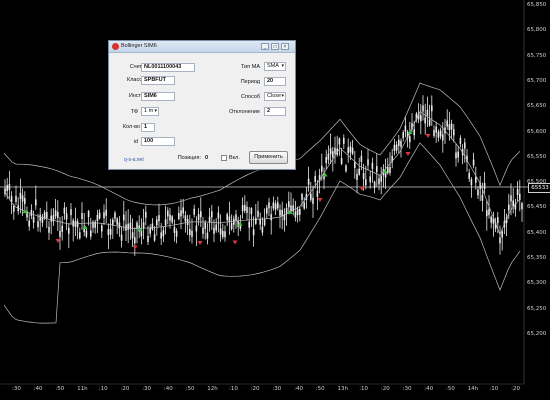 This screenshot has height=400, width=550. Describe the element at coordinates (135, 67) in the screenshot. I see `account-label: Счет` at that location.